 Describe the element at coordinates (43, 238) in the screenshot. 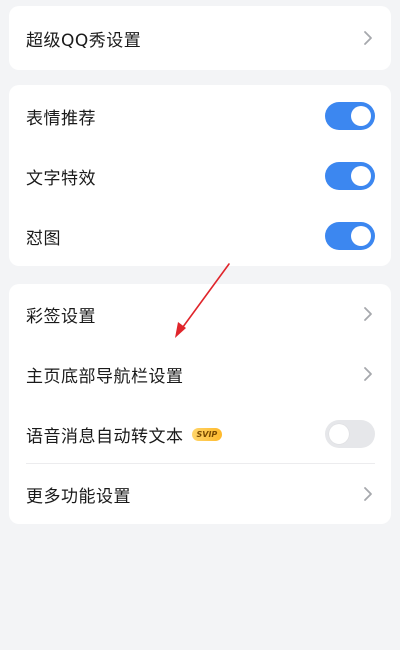

I see `setting-label: 怼图` at that location.